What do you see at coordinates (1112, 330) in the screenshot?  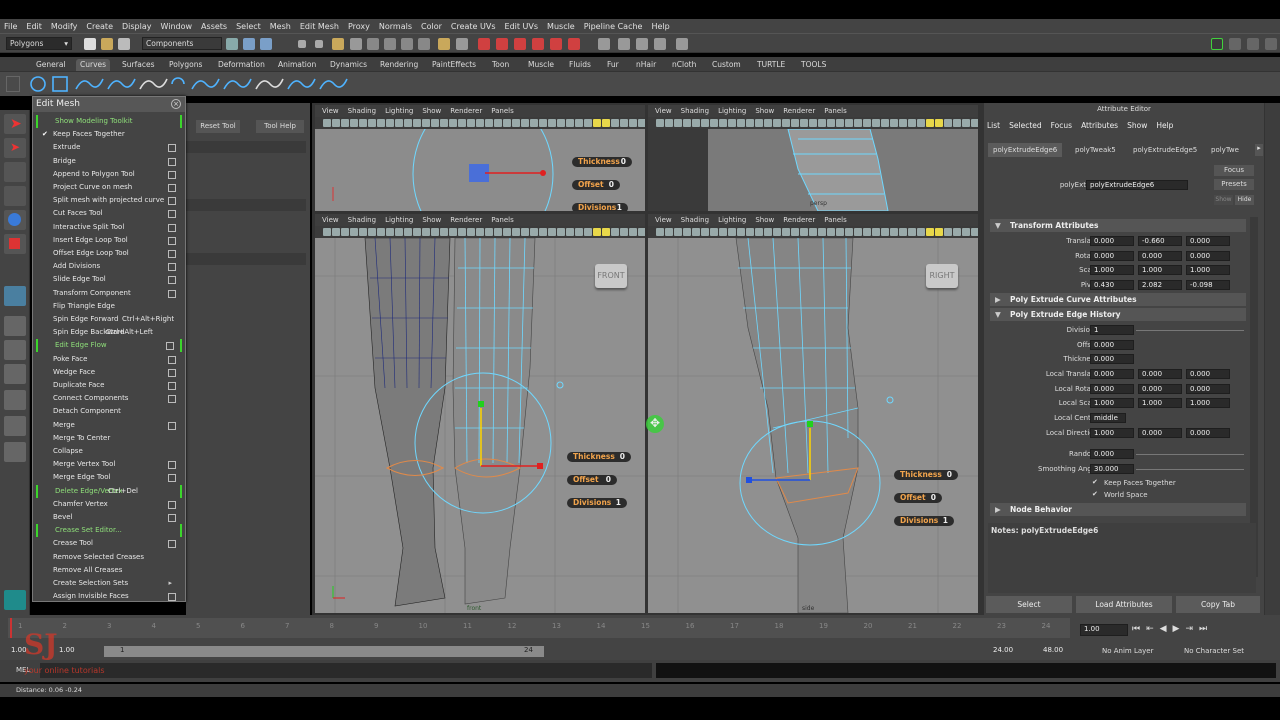 I see `divisions-field: 1` at bounding box center [1112, 330].